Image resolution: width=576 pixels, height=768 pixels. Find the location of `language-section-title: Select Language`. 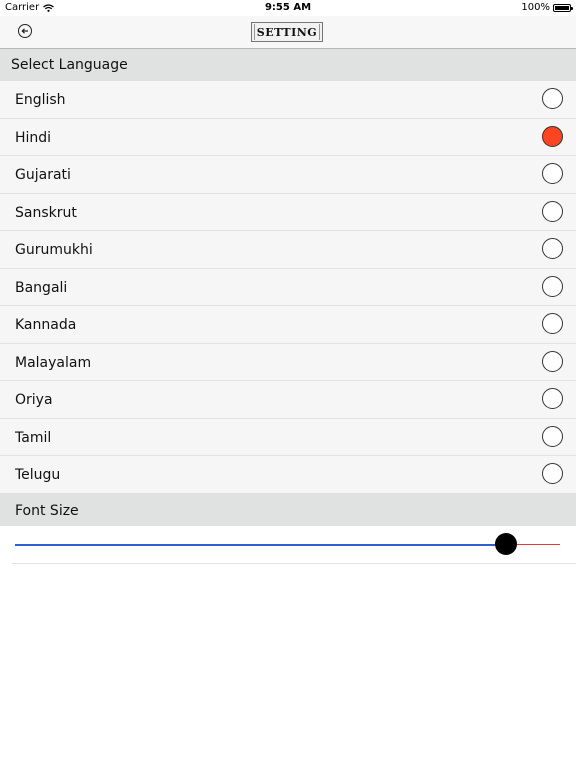

language-section-title: Select Language is located at coordinates (69, 65).